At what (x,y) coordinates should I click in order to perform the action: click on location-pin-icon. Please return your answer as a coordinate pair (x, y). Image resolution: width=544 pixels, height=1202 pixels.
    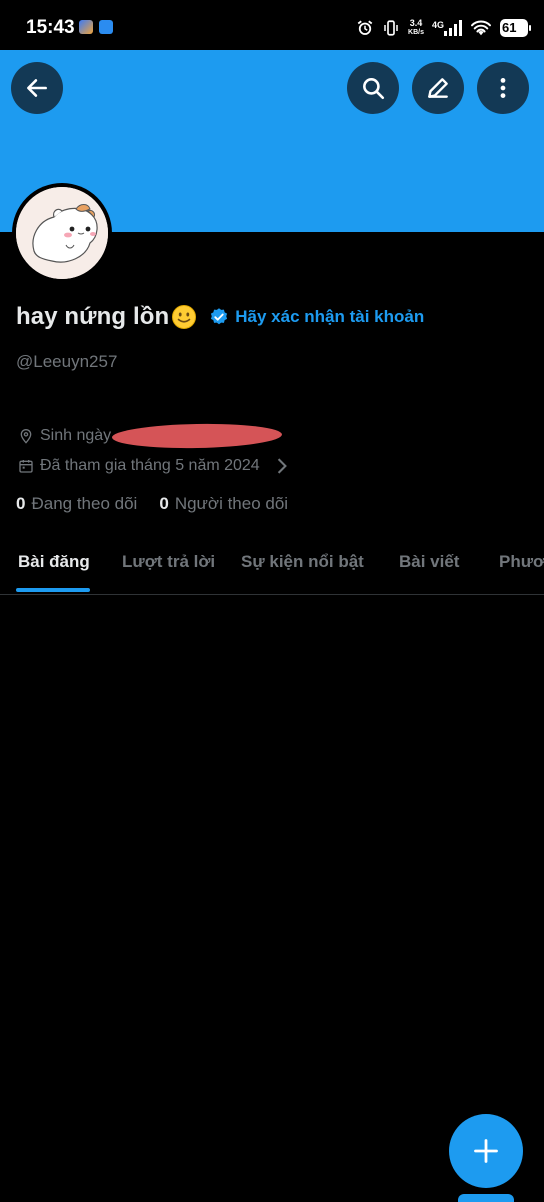
    Looking at the image, I should click on (26, 436).